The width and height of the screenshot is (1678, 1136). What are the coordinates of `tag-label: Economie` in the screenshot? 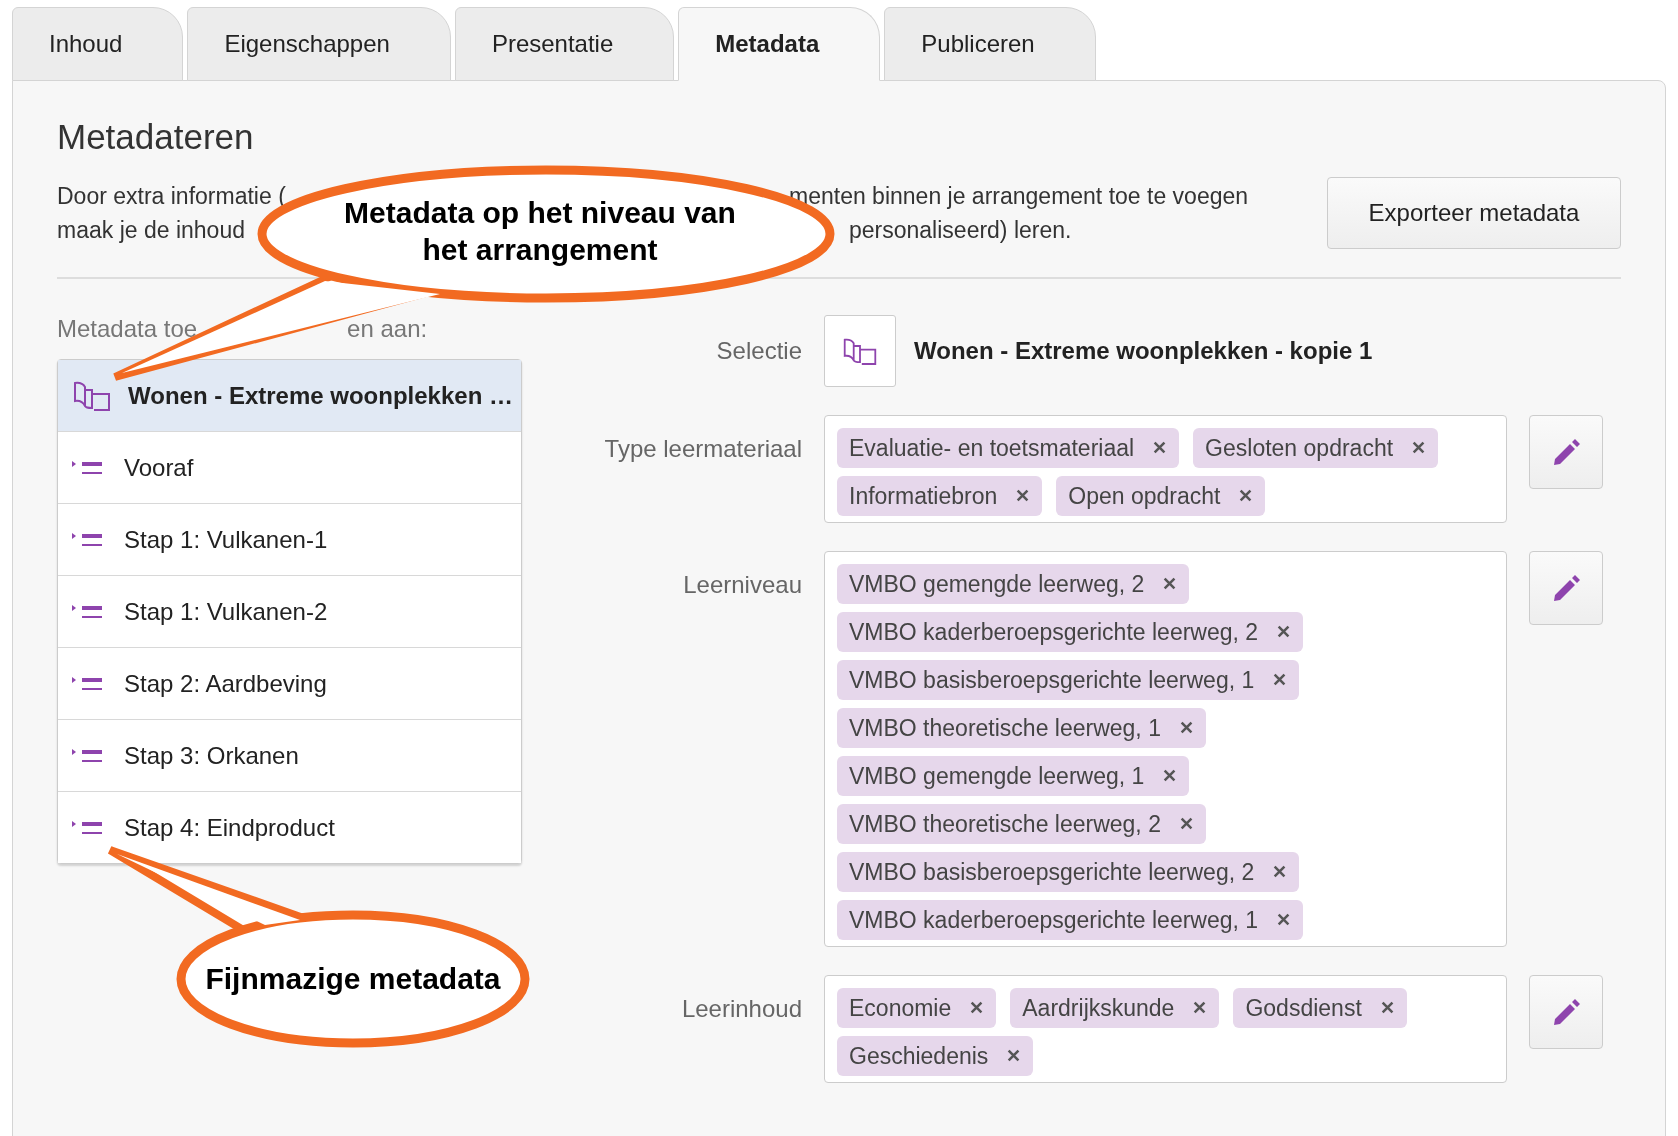 It's located at (900, 1008).